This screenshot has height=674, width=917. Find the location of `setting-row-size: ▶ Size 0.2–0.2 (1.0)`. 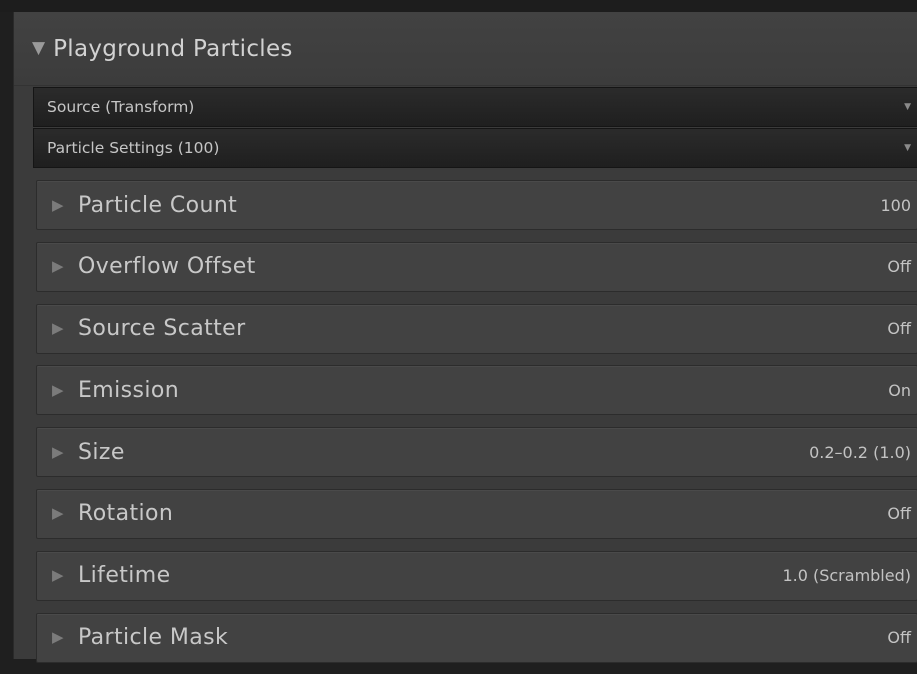

setting-row-size: ▶ Size 0.2–0.2 (1.0) is located at coordinates (476, 452).